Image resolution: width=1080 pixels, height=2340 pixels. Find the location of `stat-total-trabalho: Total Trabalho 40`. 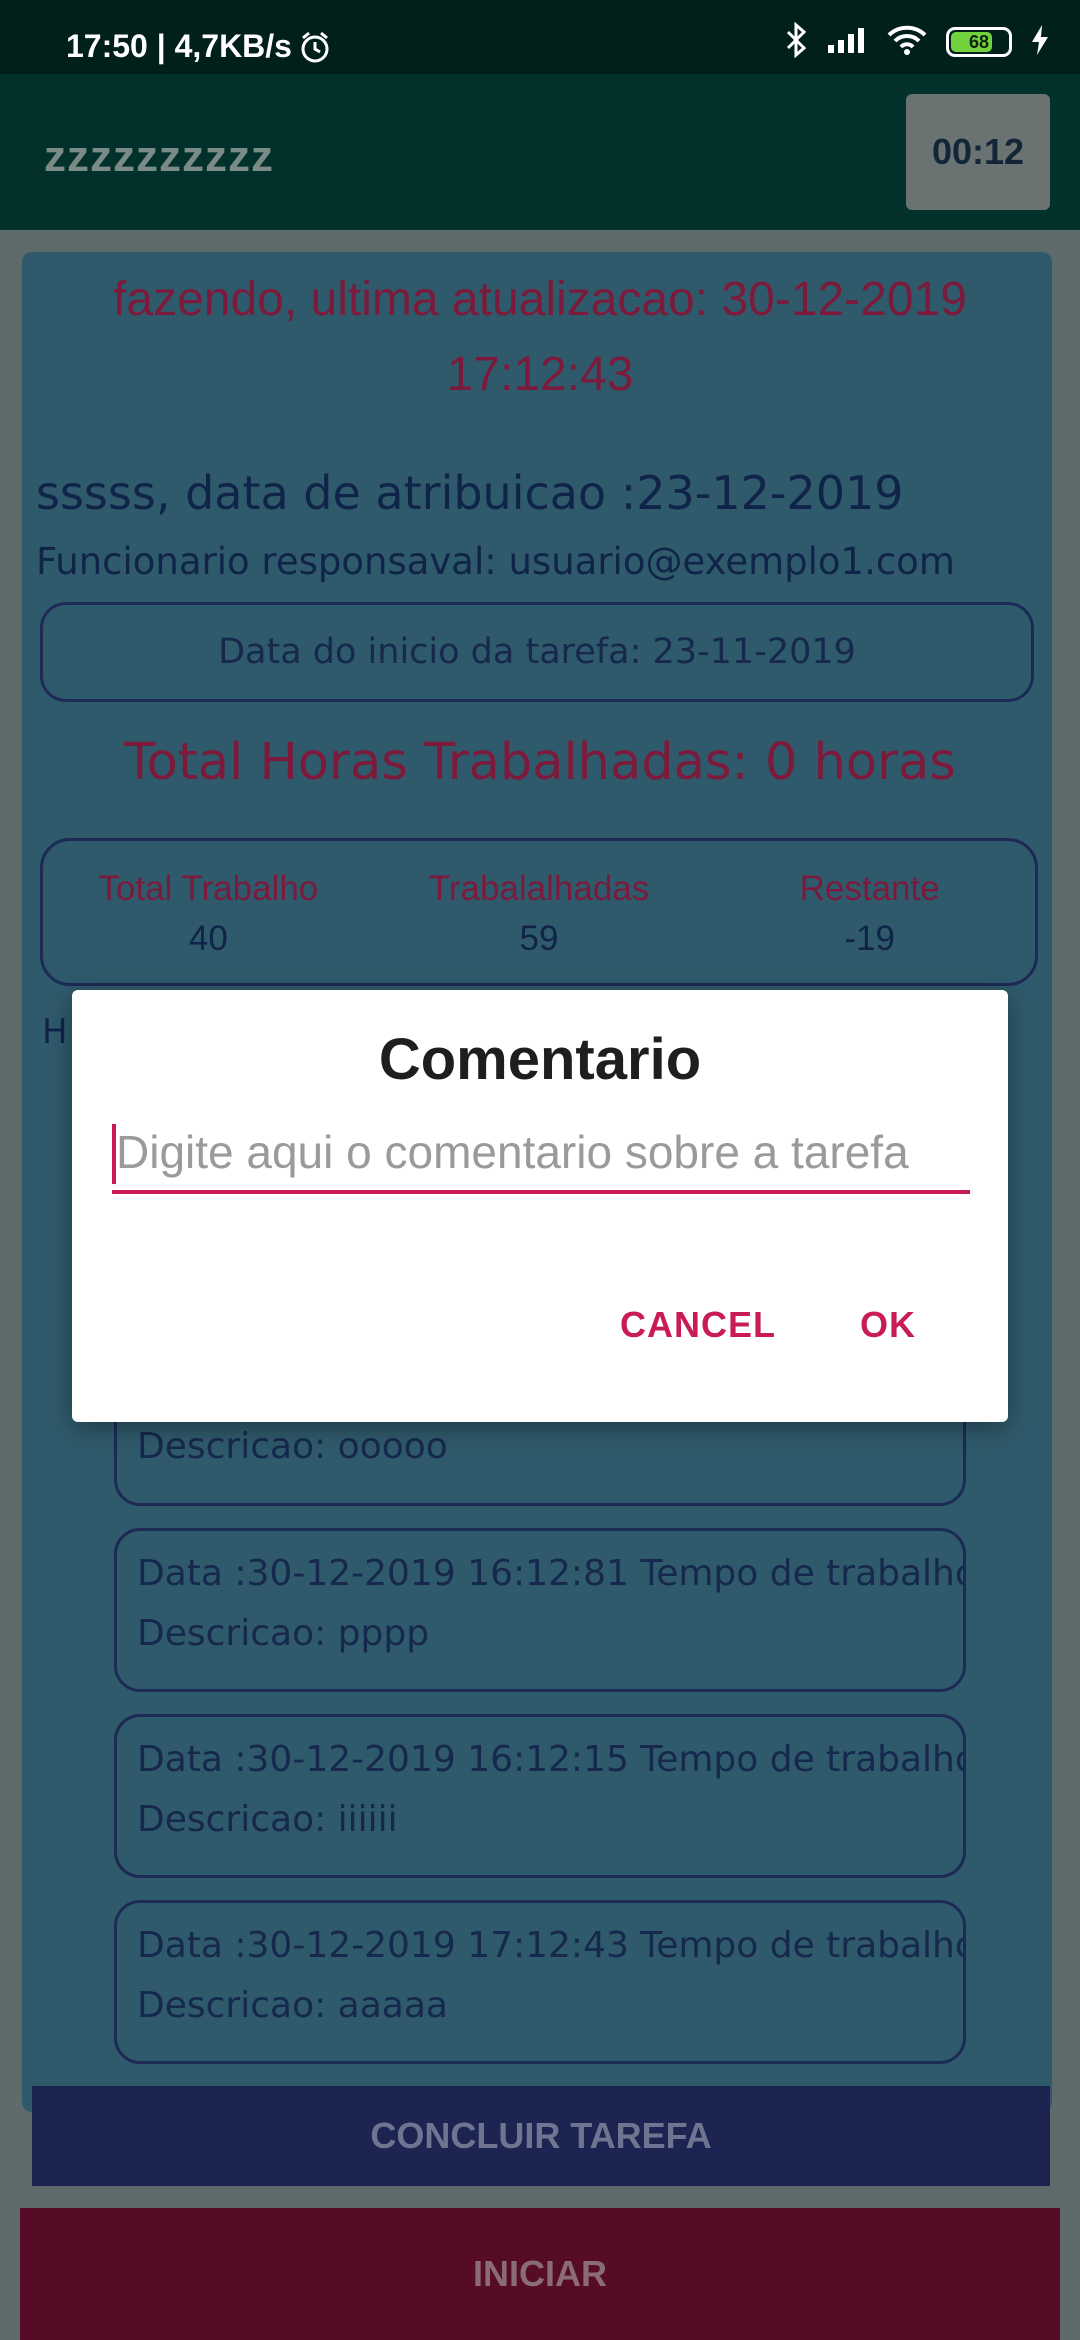

stat-total-trabalho: Total Trabalho 40 is located at coordinates (208, 912).